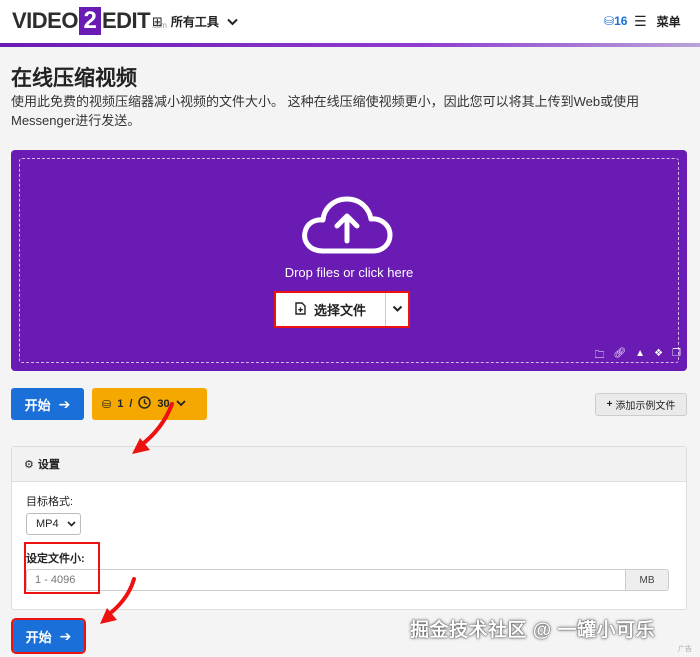 This screenshot has height=657, width=700. What do you see at coordinates (48, 465) in the screenshot?
I see `settings-title: 设置` at bounding box center [48, 465].